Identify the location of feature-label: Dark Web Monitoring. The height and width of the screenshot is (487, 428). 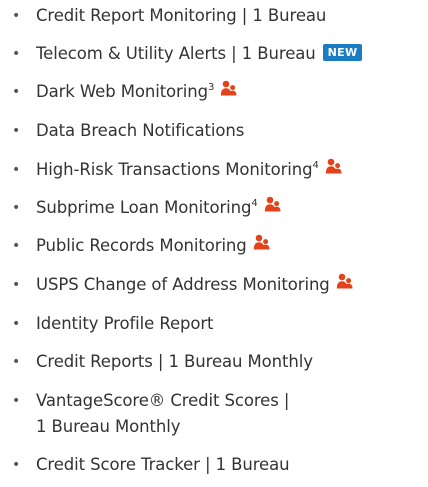
(122, 91).